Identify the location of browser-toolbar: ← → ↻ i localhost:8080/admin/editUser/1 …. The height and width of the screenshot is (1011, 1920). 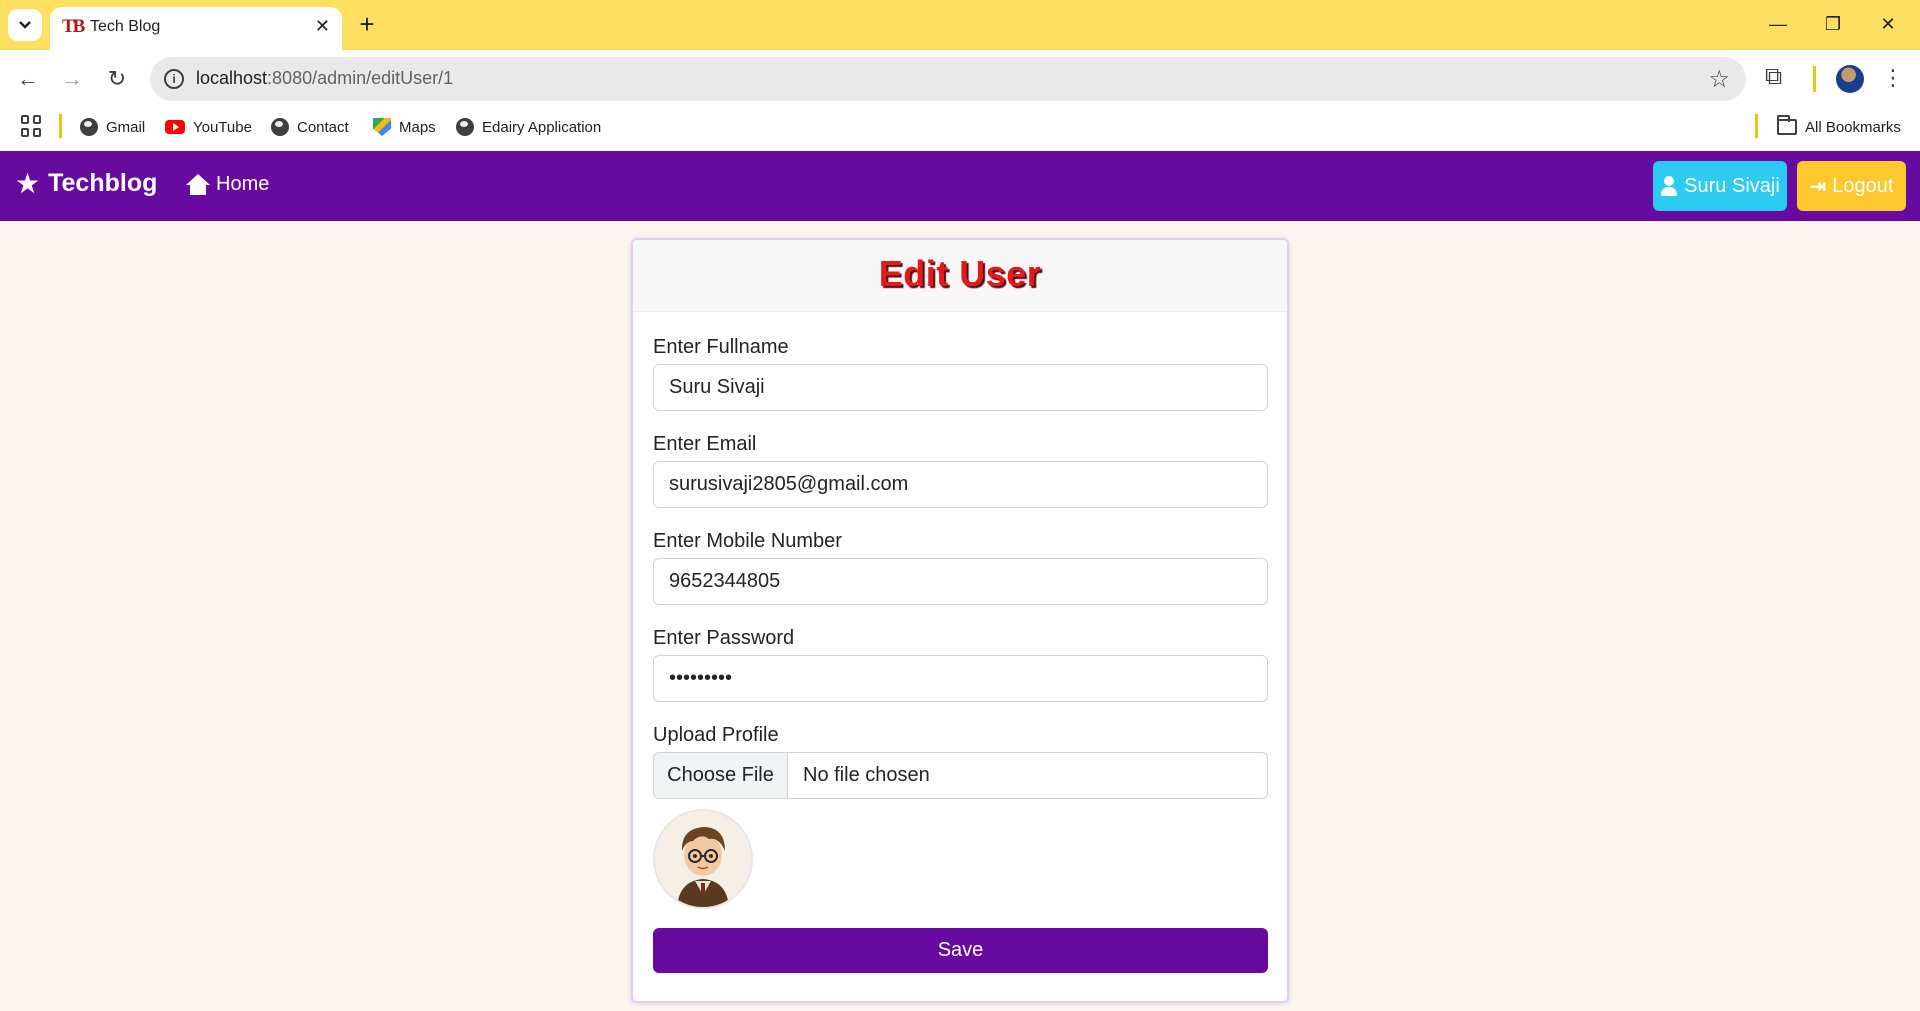
(960, 79).